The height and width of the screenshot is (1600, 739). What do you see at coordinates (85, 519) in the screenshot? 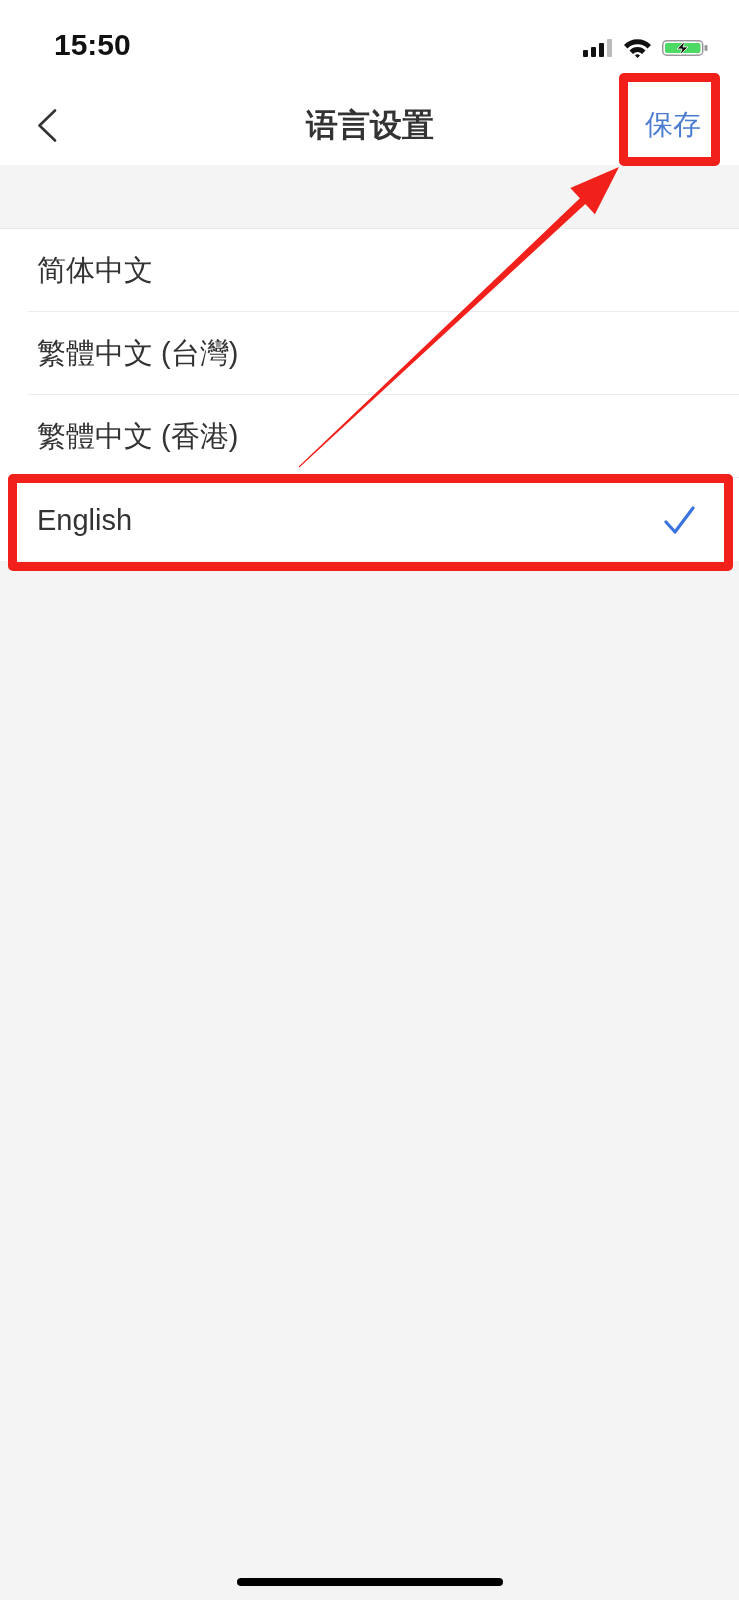
I see `language-label: English` at bounding box center [85, 519].